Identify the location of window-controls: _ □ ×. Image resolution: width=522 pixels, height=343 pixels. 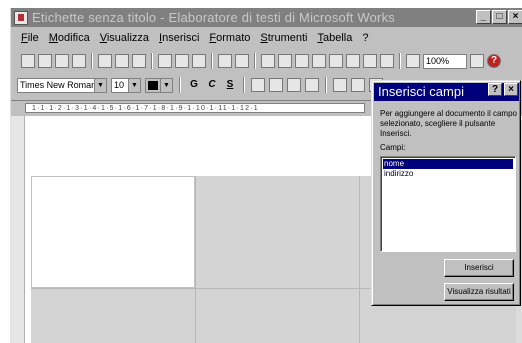
(499, 17).